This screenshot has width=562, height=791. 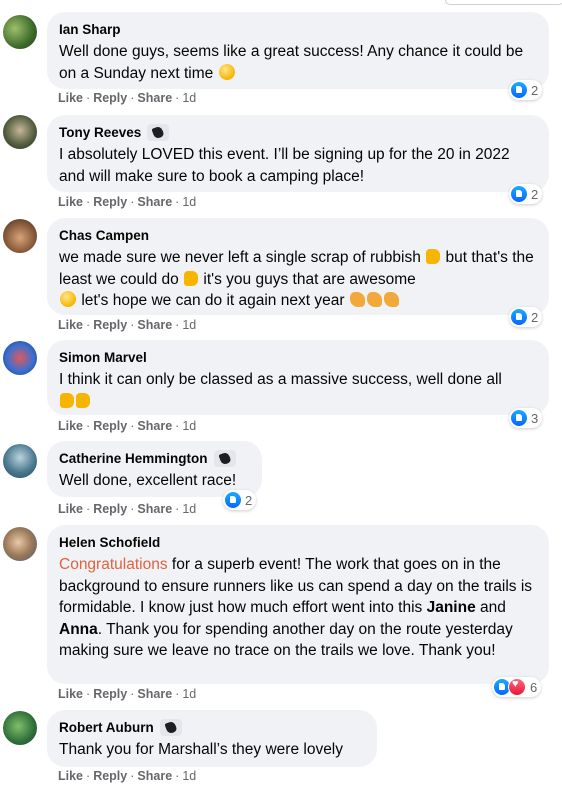 What do you see at coordinates (535, 418) in the screenshot?
I see `reaction-count: 3` at bounding box center [535, 418].